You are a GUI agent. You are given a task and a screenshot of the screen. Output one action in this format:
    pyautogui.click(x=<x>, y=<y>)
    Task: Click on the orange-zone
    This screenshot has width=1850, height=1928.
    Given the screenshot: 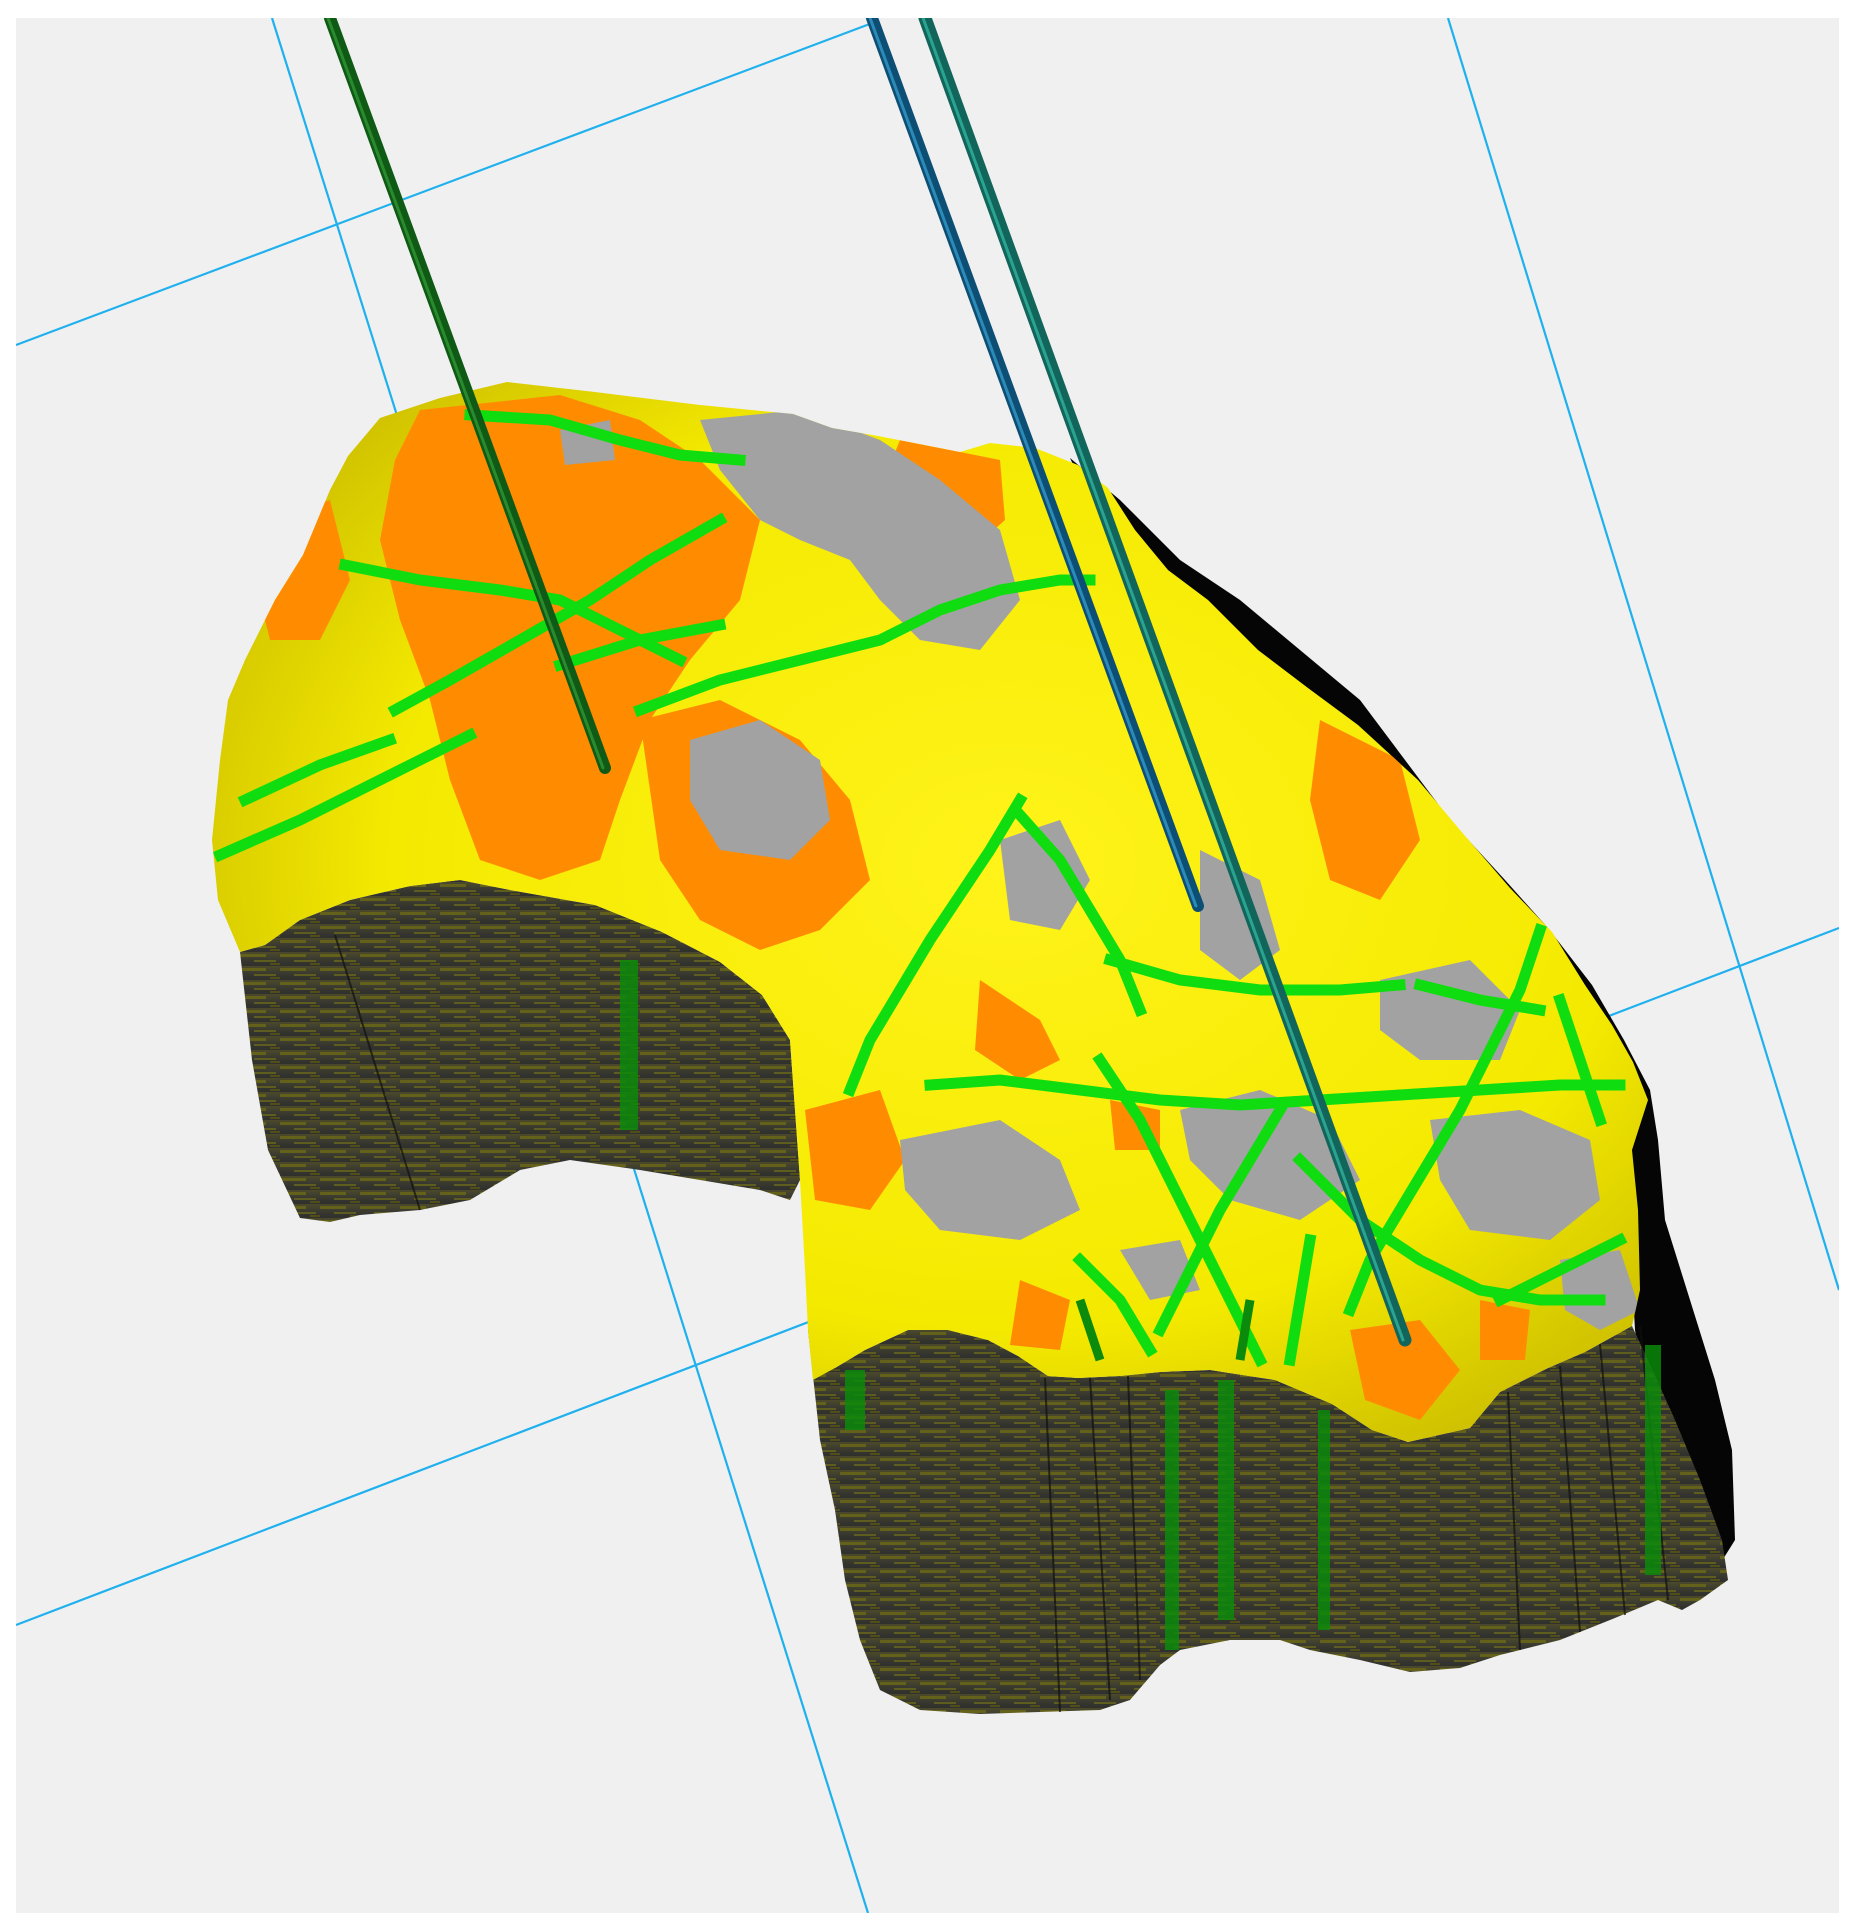 What is the action you would take?
    pyautogui.click(x=1505, y=1330)
    